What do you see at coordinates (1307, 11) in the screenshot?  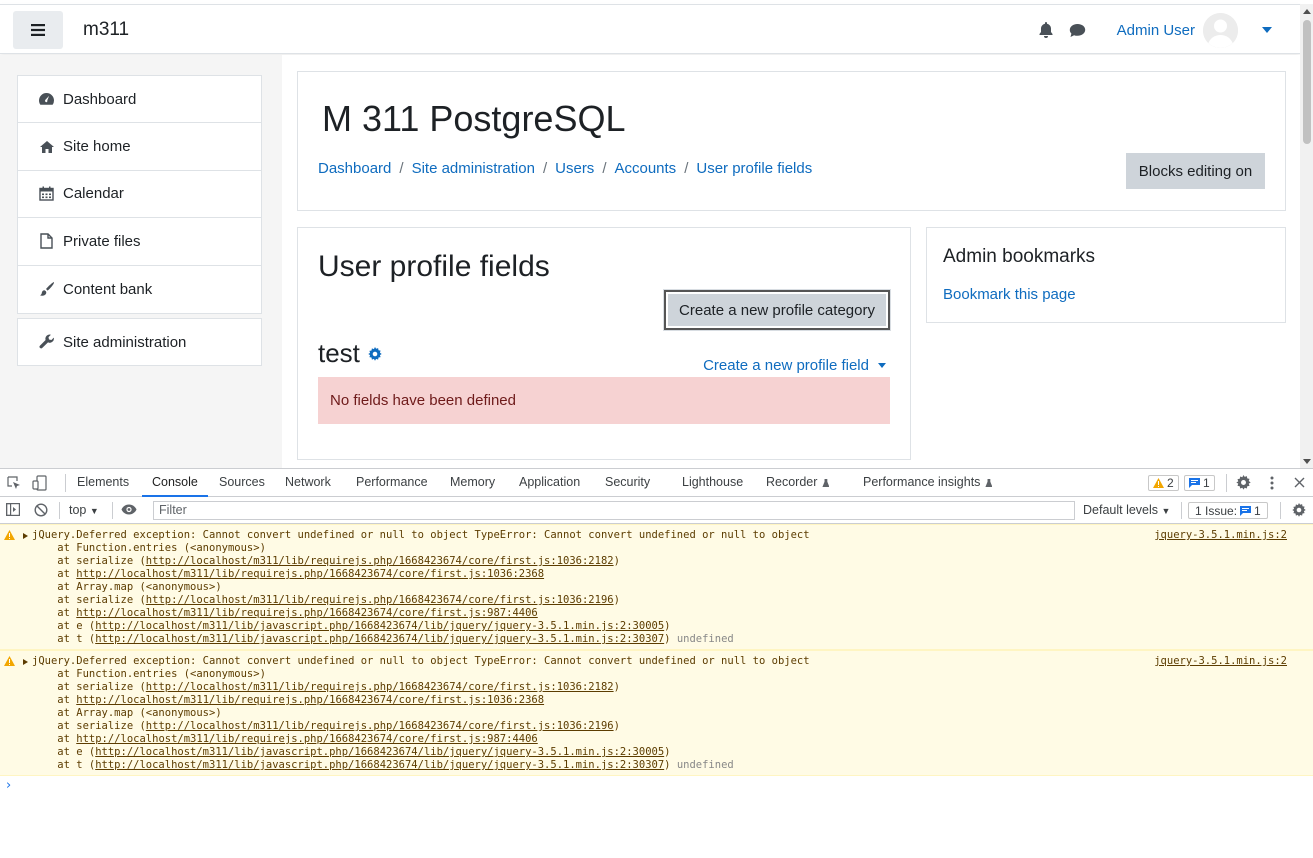 I see `scroll-up-arrow-icon` at bounding box center [1307, 11].